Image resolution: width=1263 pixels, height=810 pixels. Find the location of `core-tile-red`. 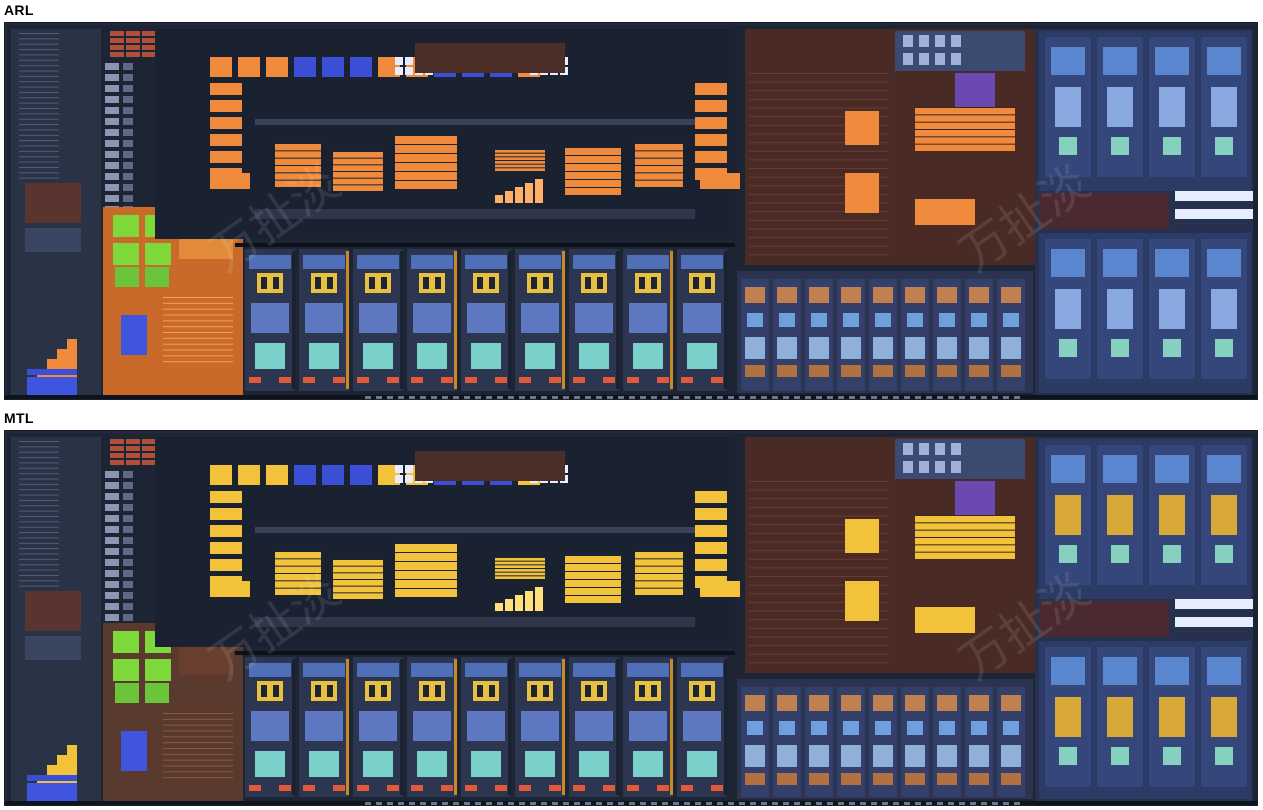

core-tile-red is located at coordinates (633, 380).